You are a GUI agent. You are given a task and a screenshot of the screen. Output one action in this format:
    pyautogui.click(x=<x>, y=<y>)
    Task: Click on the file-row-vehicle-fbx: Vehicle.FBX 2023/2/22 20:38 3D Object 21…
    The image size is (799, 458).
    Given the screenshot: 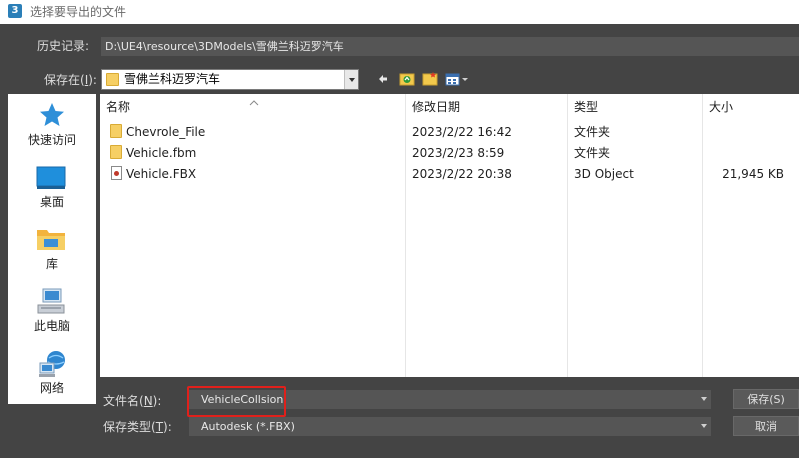 What is the action you would take?
    pyautogui.click(x=449, y=175)
    